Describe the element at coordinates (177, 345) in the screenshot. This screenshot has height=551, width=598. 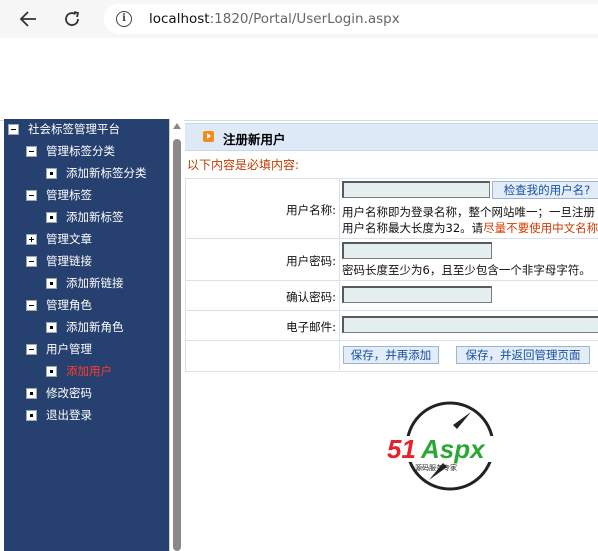
I see `scroll-thumb` at that location.